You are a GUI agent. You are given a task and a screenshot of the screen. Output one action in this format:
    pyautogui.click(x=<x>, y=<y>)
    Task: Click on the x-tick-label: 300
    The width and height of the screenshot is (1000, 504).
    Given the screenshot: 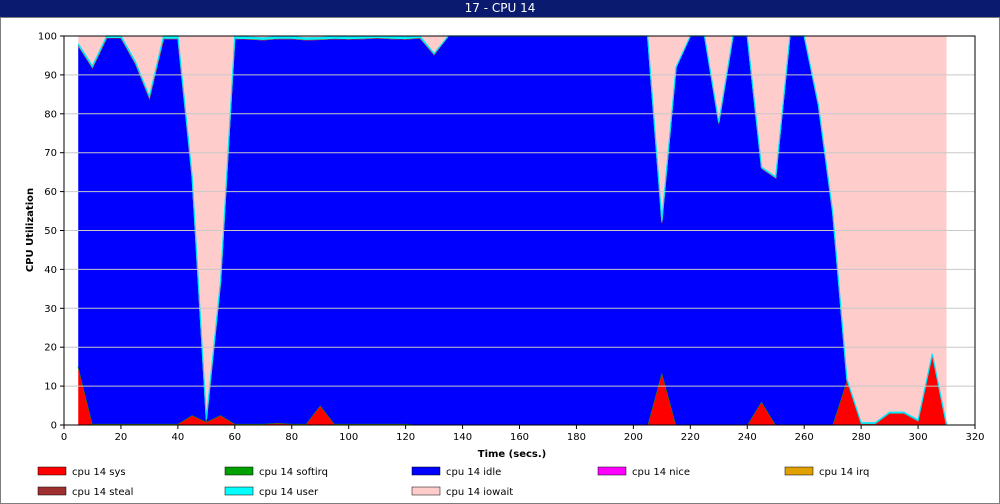 What is the action you would take?
    pyautogui.click(x=918, y=437)
    